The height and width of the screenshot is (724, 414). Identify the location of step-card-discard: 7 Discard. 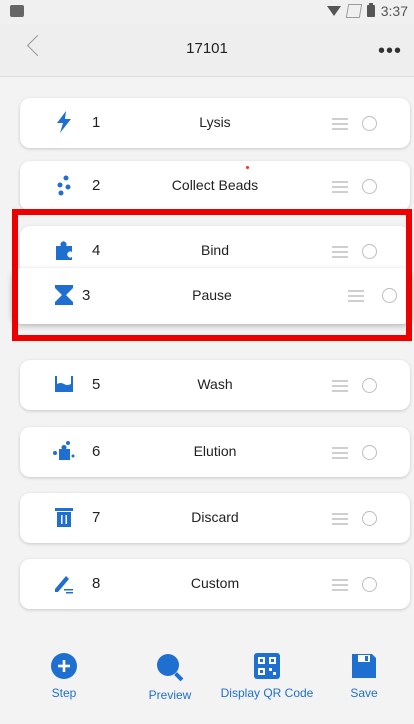
(215, 518).